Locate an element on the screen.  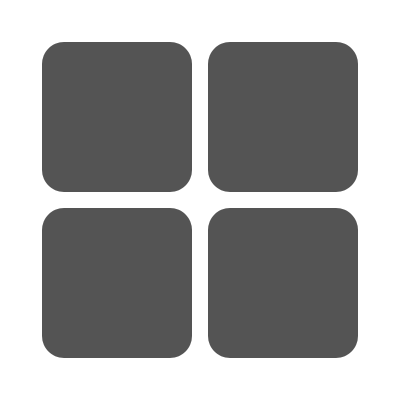
grid-tile-top-right is located at coordinates (283, 117).